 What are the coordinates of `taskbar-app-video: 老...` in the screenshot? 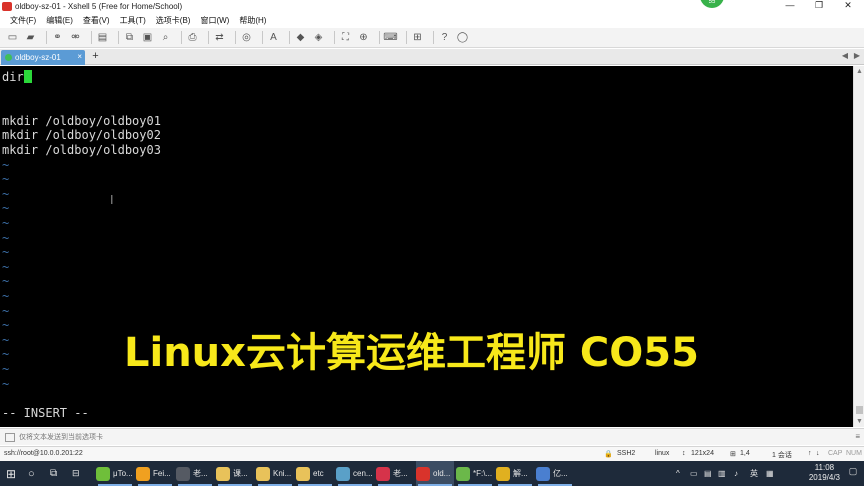 It's located at (195, 473).